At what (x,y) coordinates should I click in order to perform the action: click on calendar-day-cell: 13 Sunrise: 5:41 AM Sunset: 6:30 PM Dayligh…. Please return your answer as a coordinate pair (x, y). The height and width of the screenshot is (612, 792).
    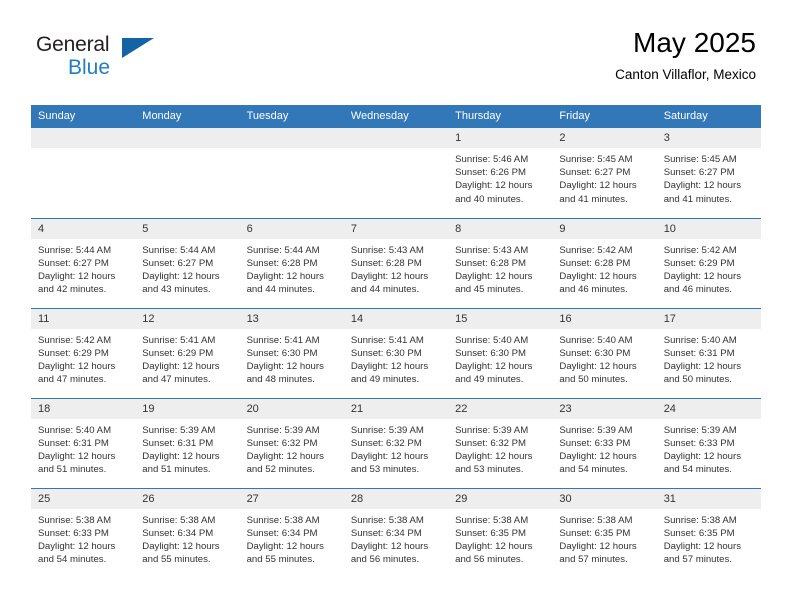
    Looking at the image, I should click on (291, 352).